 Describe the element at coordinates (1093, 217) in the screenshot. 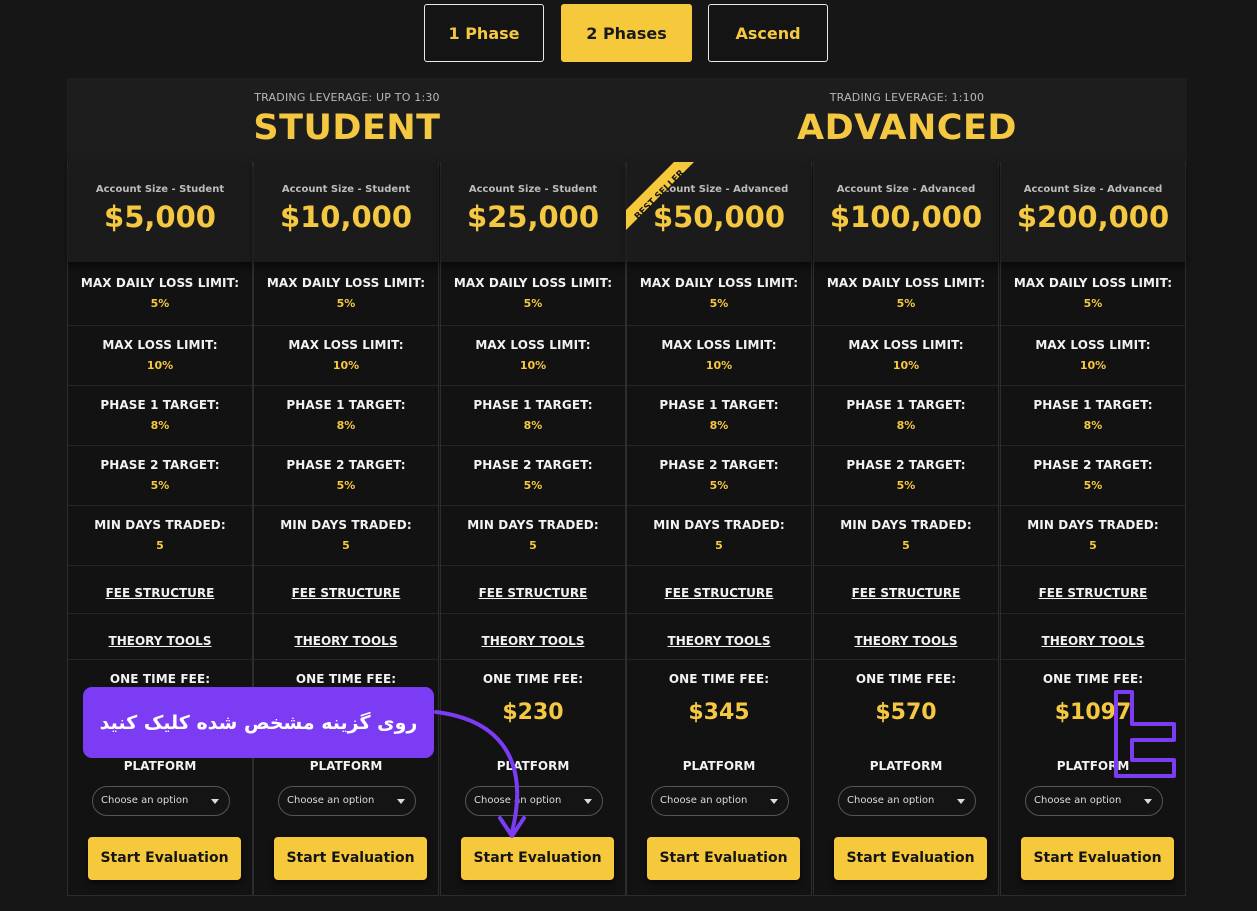

I see `account-size-value: $200,000` at that location.